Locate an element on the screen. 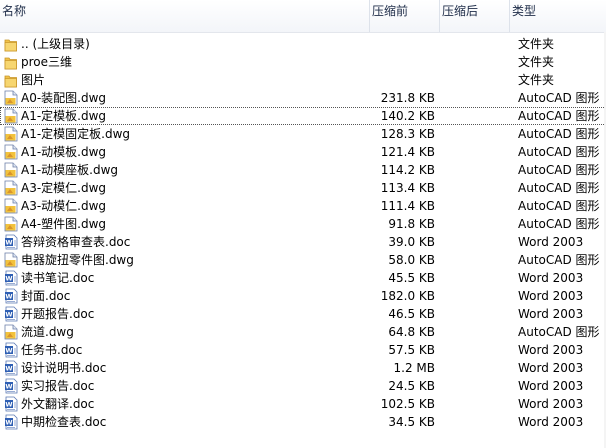 The height and width of the screenshot is (448, 606). column-header-bar: 名称 压缩前 压缩后 类型 is located at coordinates (303, 16).